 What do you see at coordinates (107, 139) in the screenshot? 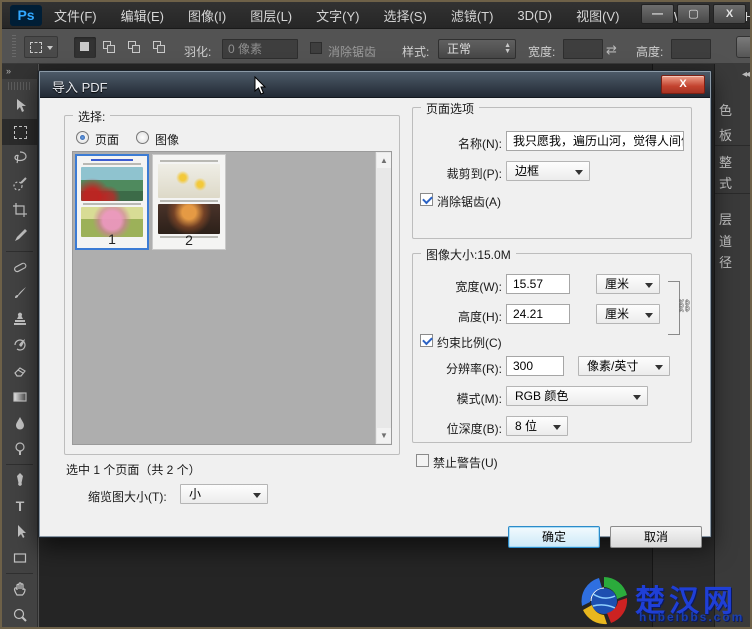
I see `pages-radio-label: 页面` at bounding box center [107, 139].